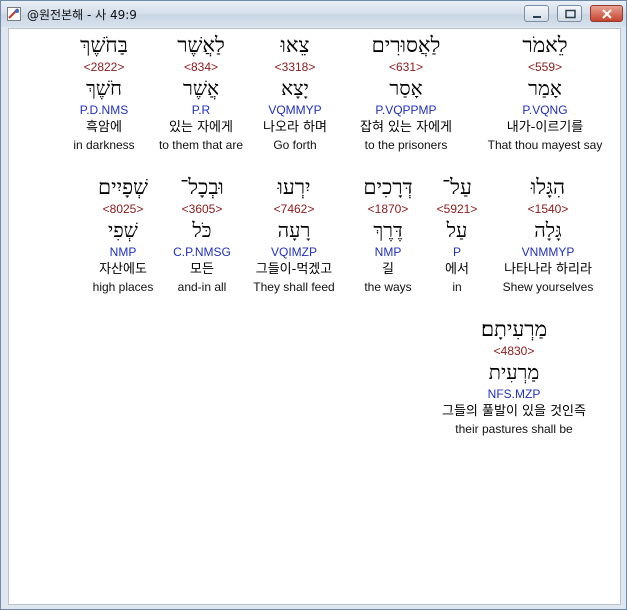 This screenshot has height=610, width=627. What do you see at coordinates (406, 127) in the screenshot?
I see `korean-gloss: 잡혀 있는 자에게` at bounding box center [406, 127].